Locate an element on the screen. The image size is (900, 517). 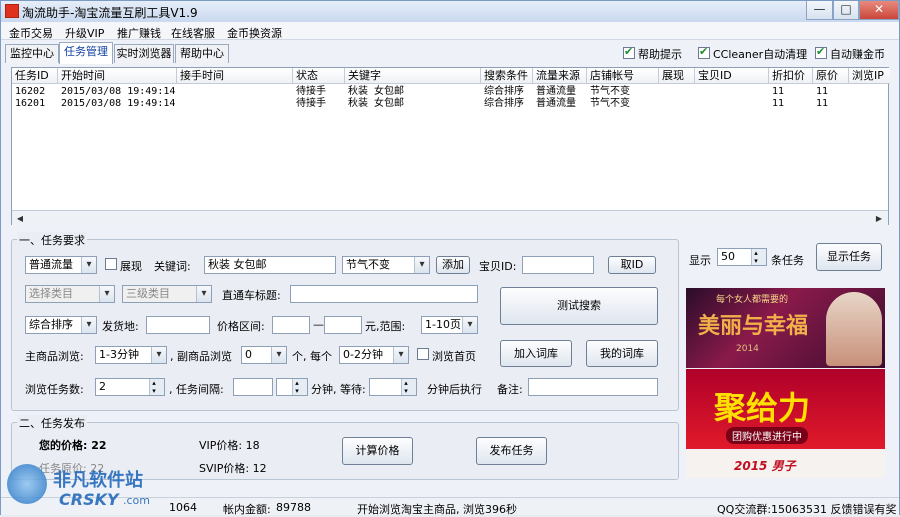
minutes-wait-label: 分钟, 等待: is located at coordinates (338, 389).